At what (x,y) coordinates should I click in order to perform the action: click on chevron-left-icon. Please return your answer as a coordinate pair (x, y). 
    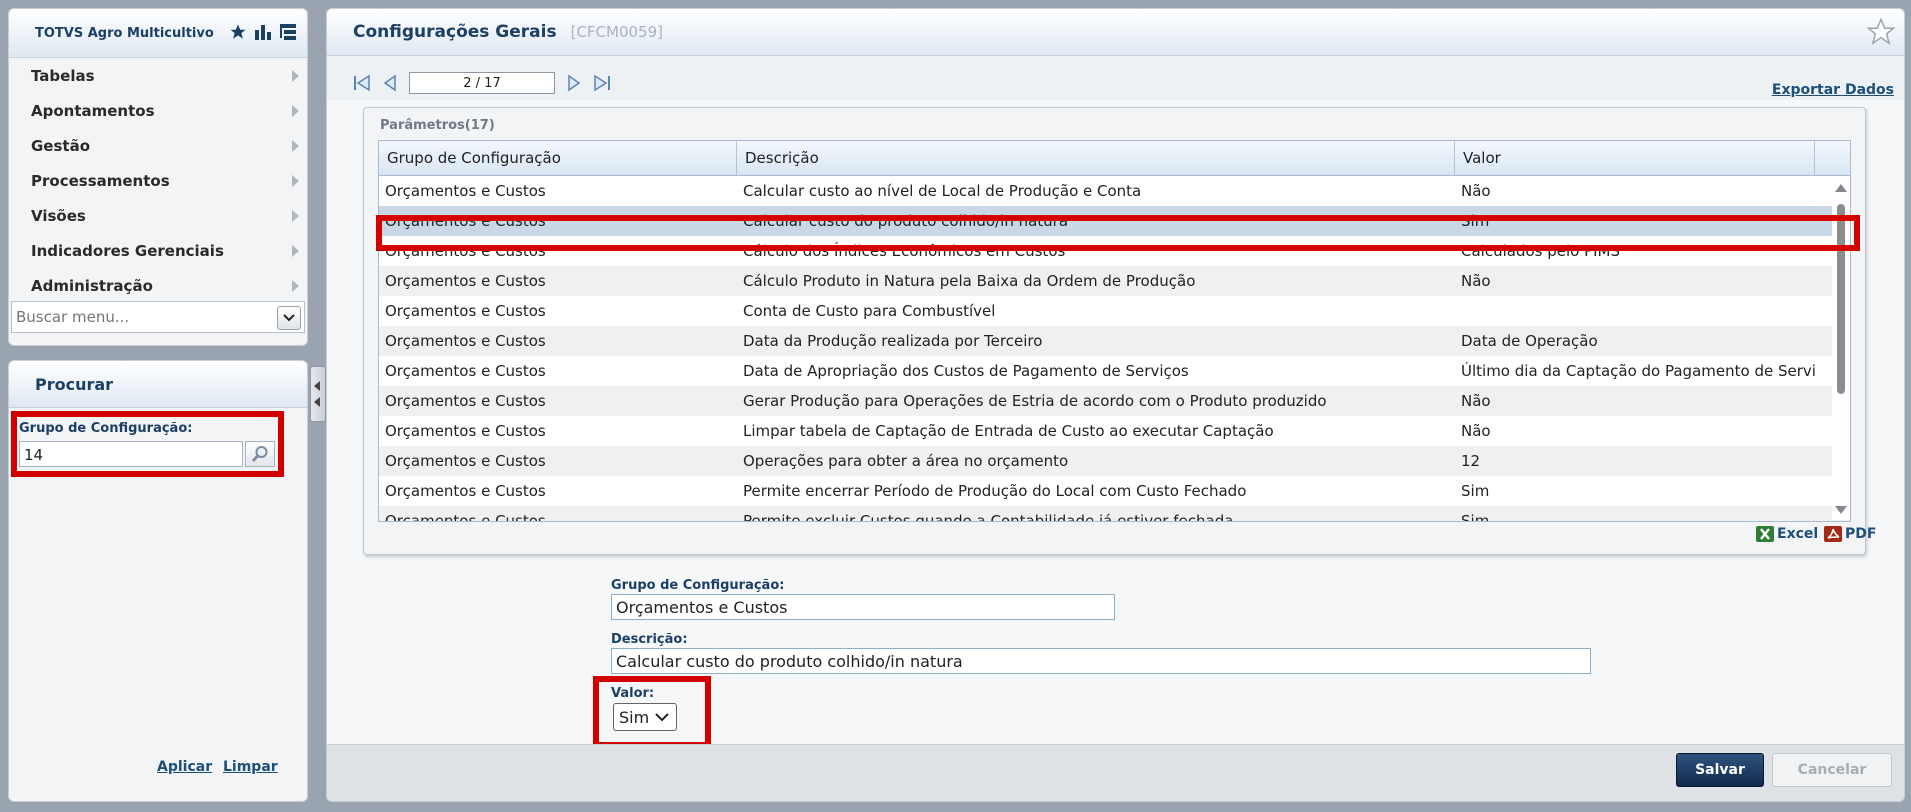
    Looking at the image, I should click on (317, 402).